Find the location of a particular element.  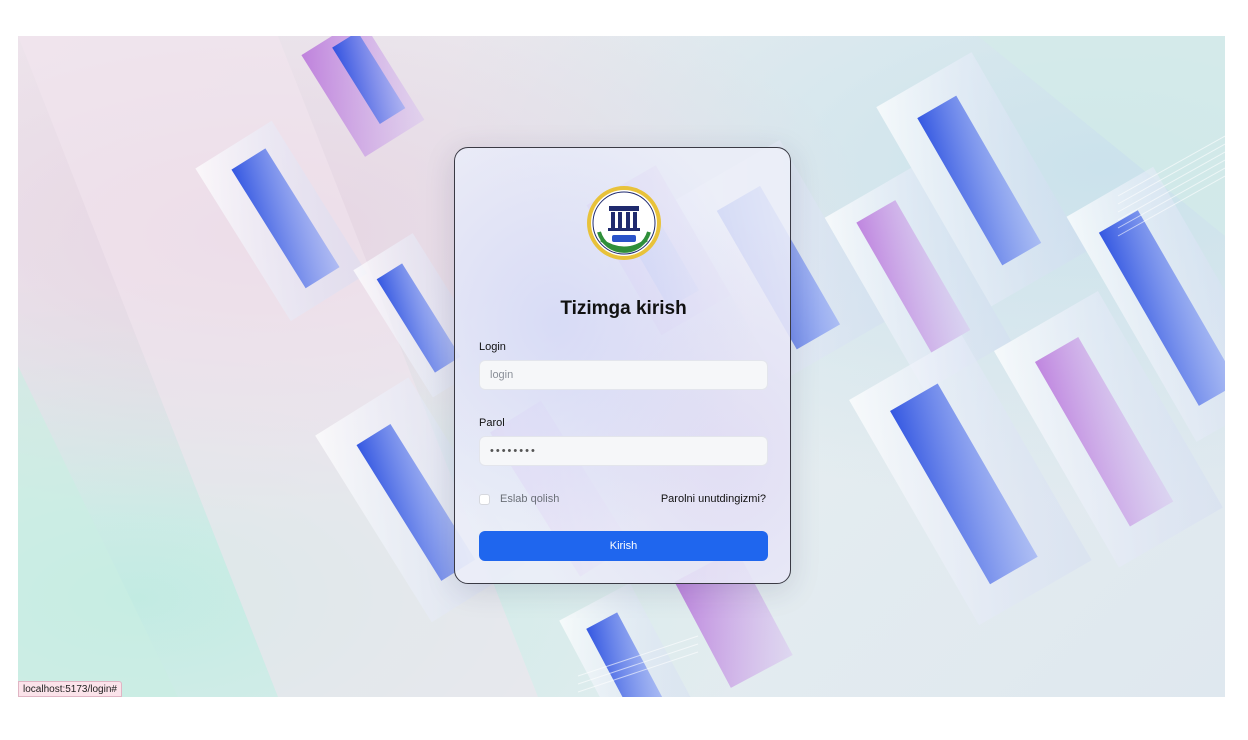

remember-checkbox is located at coordinates (484, 499).